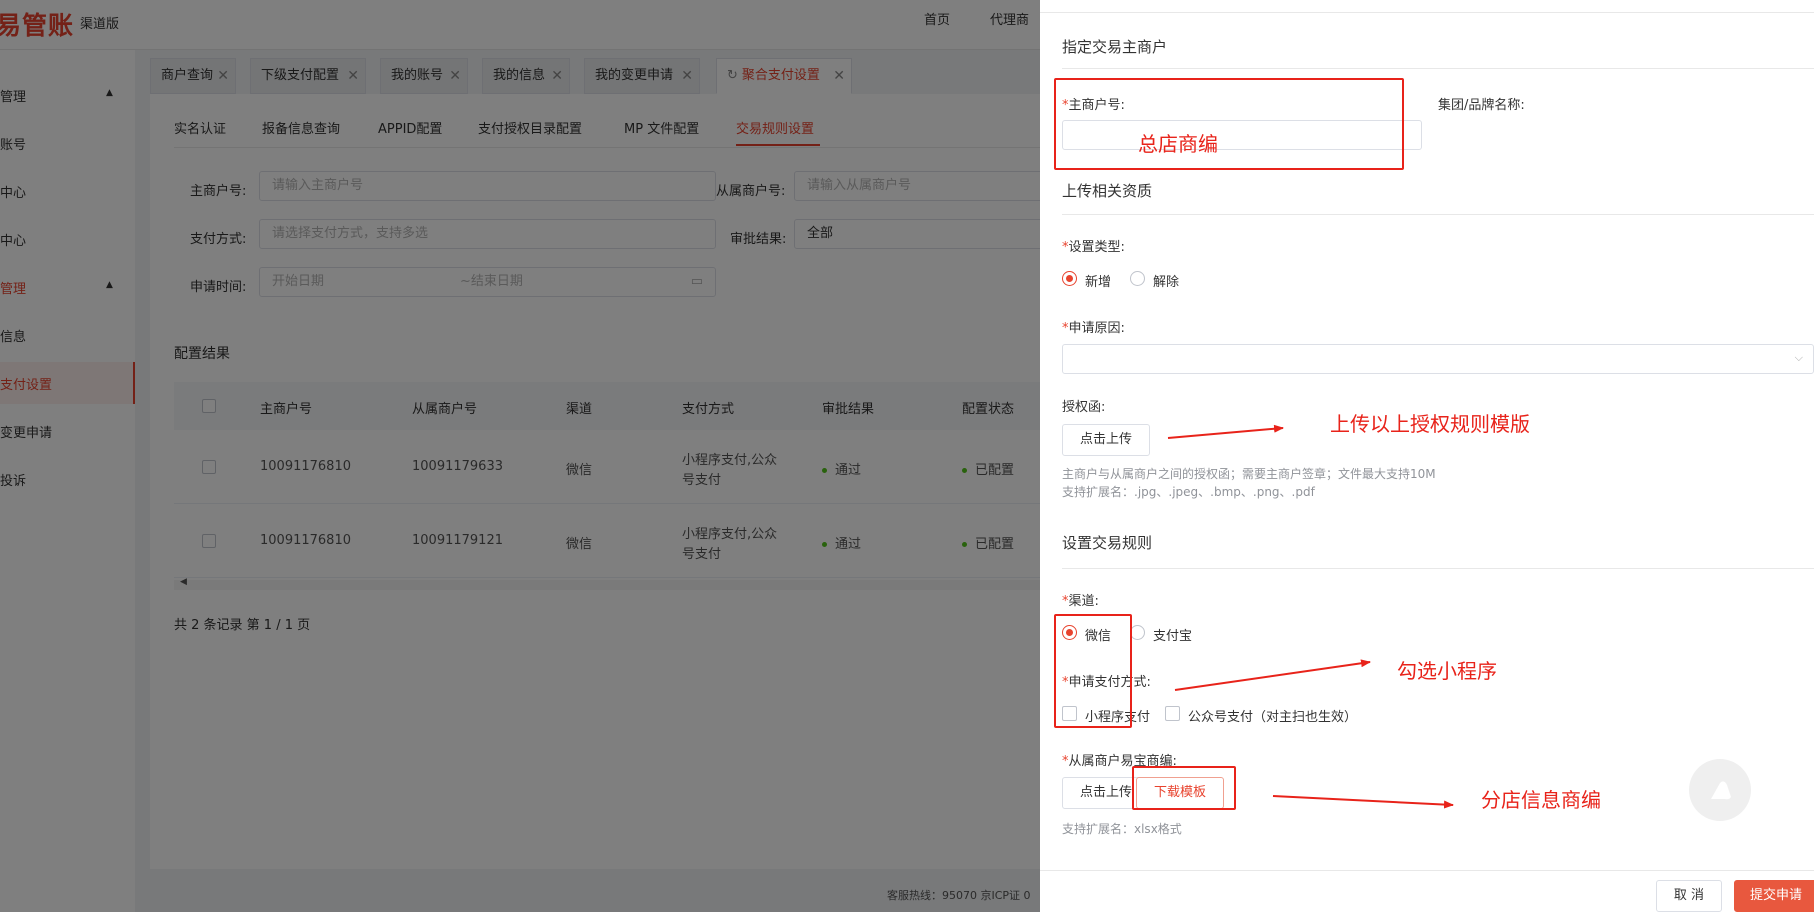 The height and width of the screenshot is (912, 1814). Describe the element at coordinates (1225, 431) in the screenshot. I see `arrow-upload` at that location.